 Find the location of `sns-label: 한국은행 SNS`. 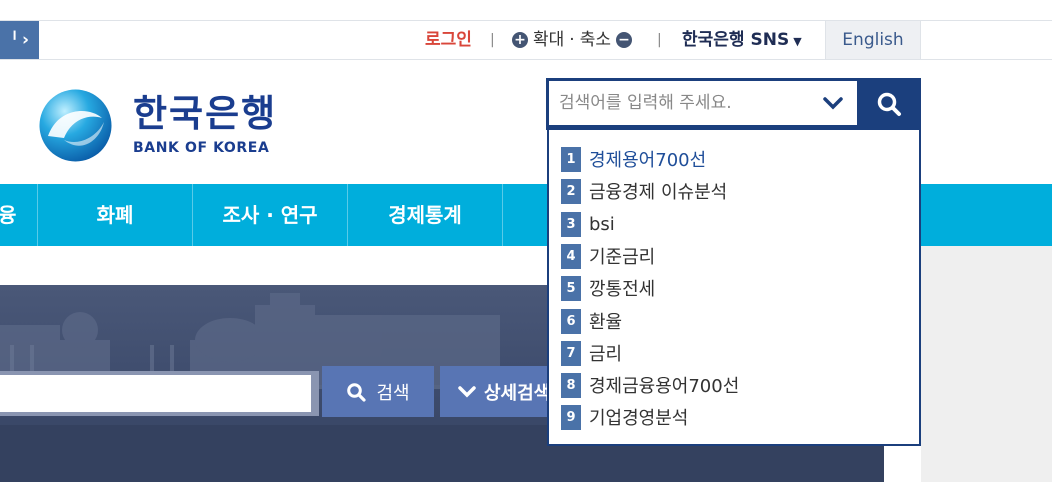

sns-label: 한국은행 SNS is located at coordinates (736, 40).